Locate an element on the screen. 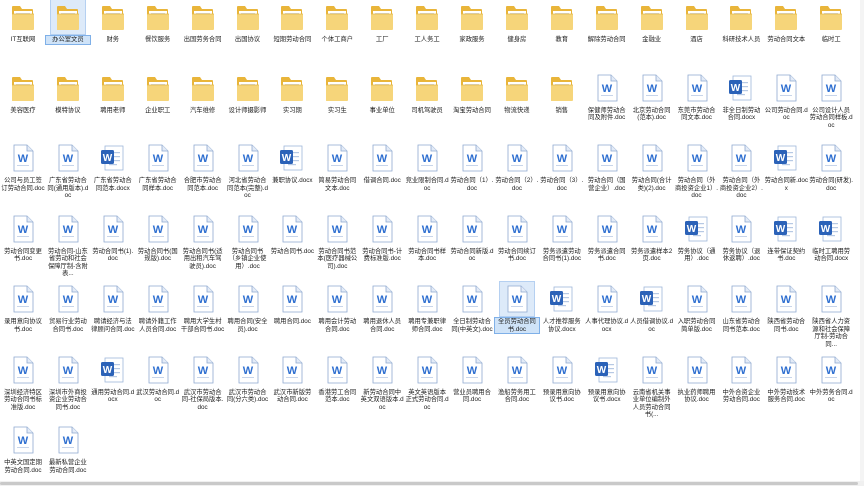  file-item: W 借调合同.doc is located at coordinates (382, 163).